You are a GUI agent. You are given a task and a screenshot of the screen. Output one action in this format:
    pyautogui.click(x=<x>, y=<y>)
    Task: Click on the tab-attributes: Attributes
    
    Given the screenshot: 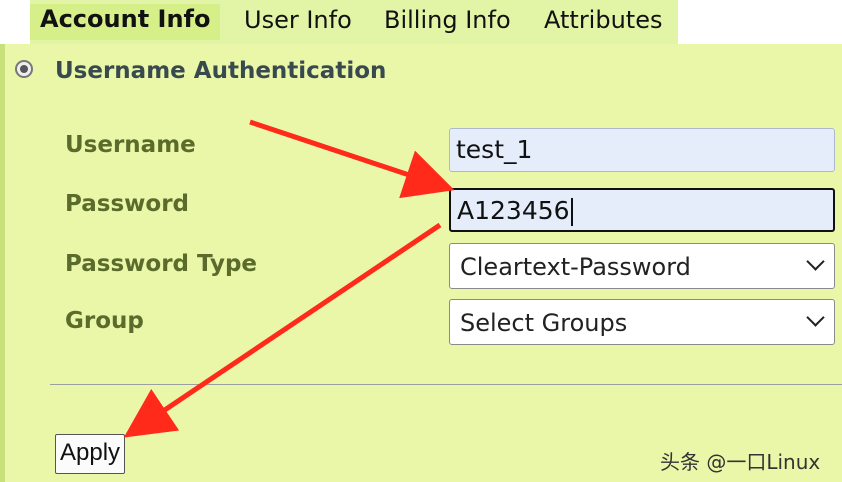 What is the action you would take?
    pyautogui.click(x=603, y=20)
    